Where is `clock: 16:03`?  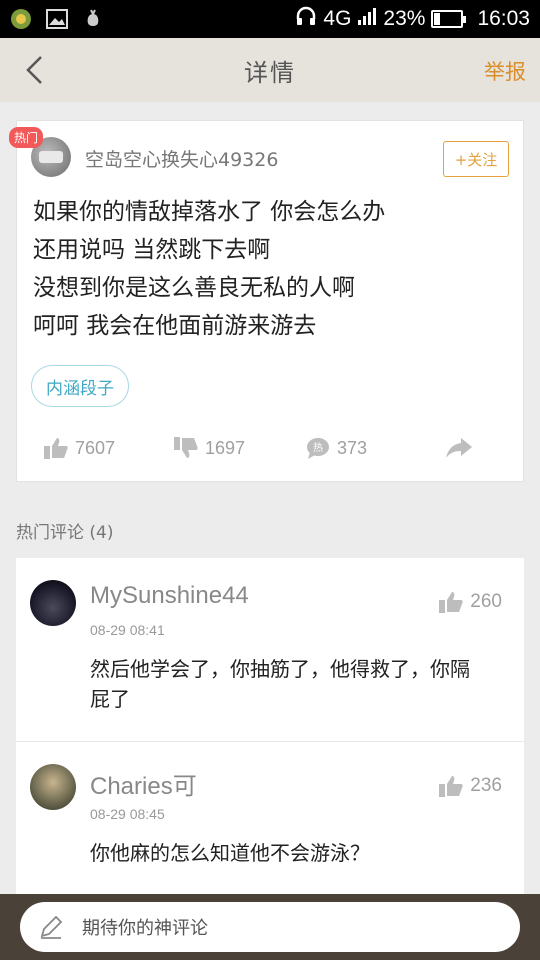
clock: 16:03 is located at coordinates (503, 18).